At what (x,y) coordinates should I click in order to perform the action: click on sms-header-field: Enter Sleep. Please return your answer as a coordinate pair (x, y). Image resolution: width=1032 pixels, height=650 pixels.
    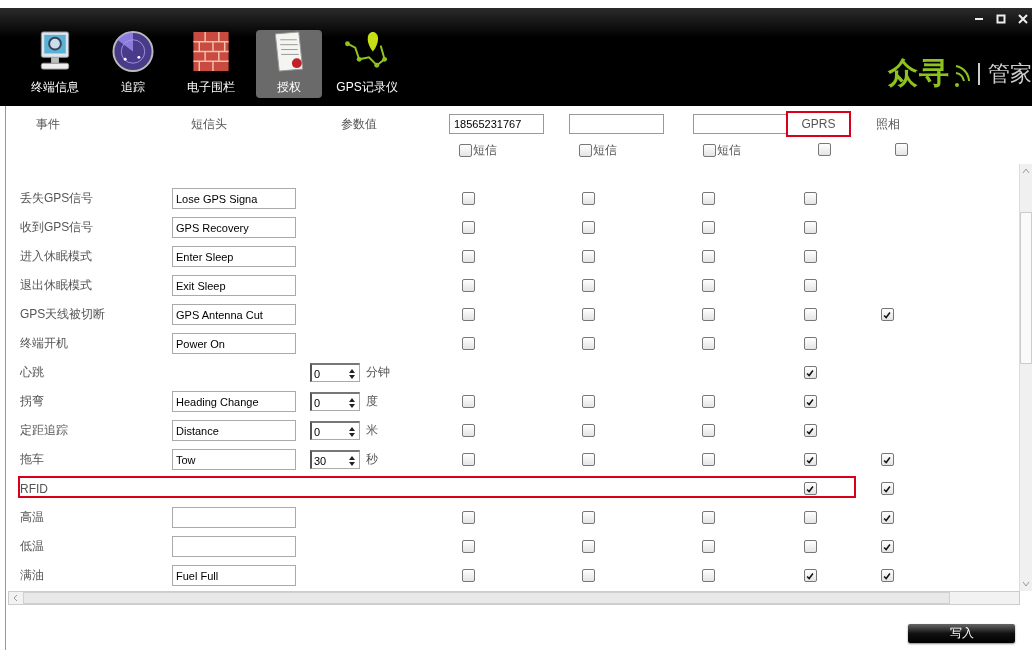
    Looking at the image, I should click on (234, 256).